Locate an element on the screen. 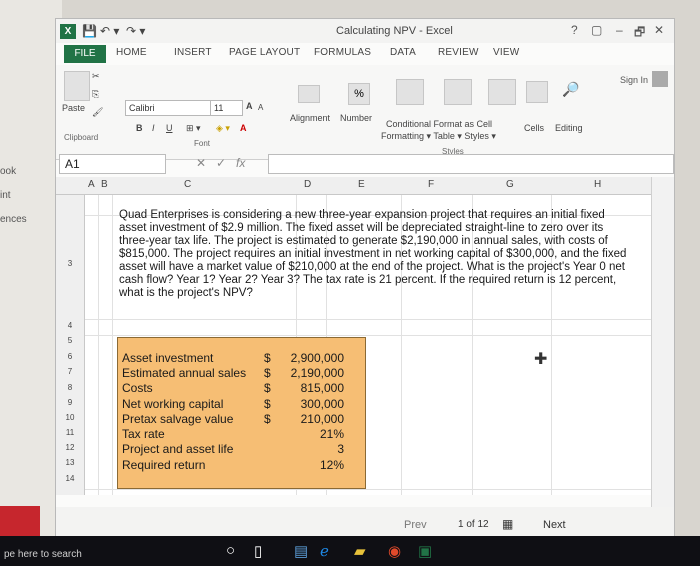 The height and width of the screenshot is (566, 700). find-icon: 🔎 is located at coordinates (570, 89).